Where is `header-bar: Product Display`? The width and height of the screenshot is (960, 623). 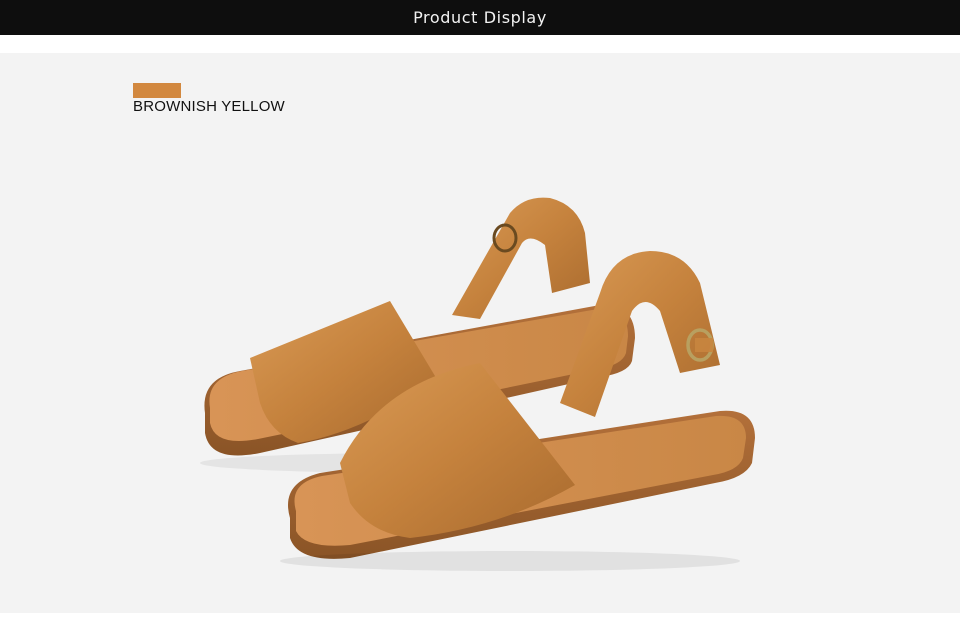 header-bar: Product Display is located at coordinates (480, 17).